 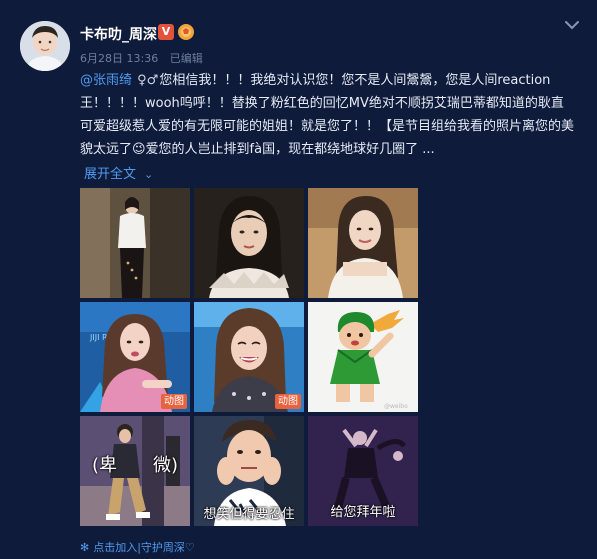 I want to click on image-thumbnail: 想笑但得要忍住, so click(x=249, y=471).